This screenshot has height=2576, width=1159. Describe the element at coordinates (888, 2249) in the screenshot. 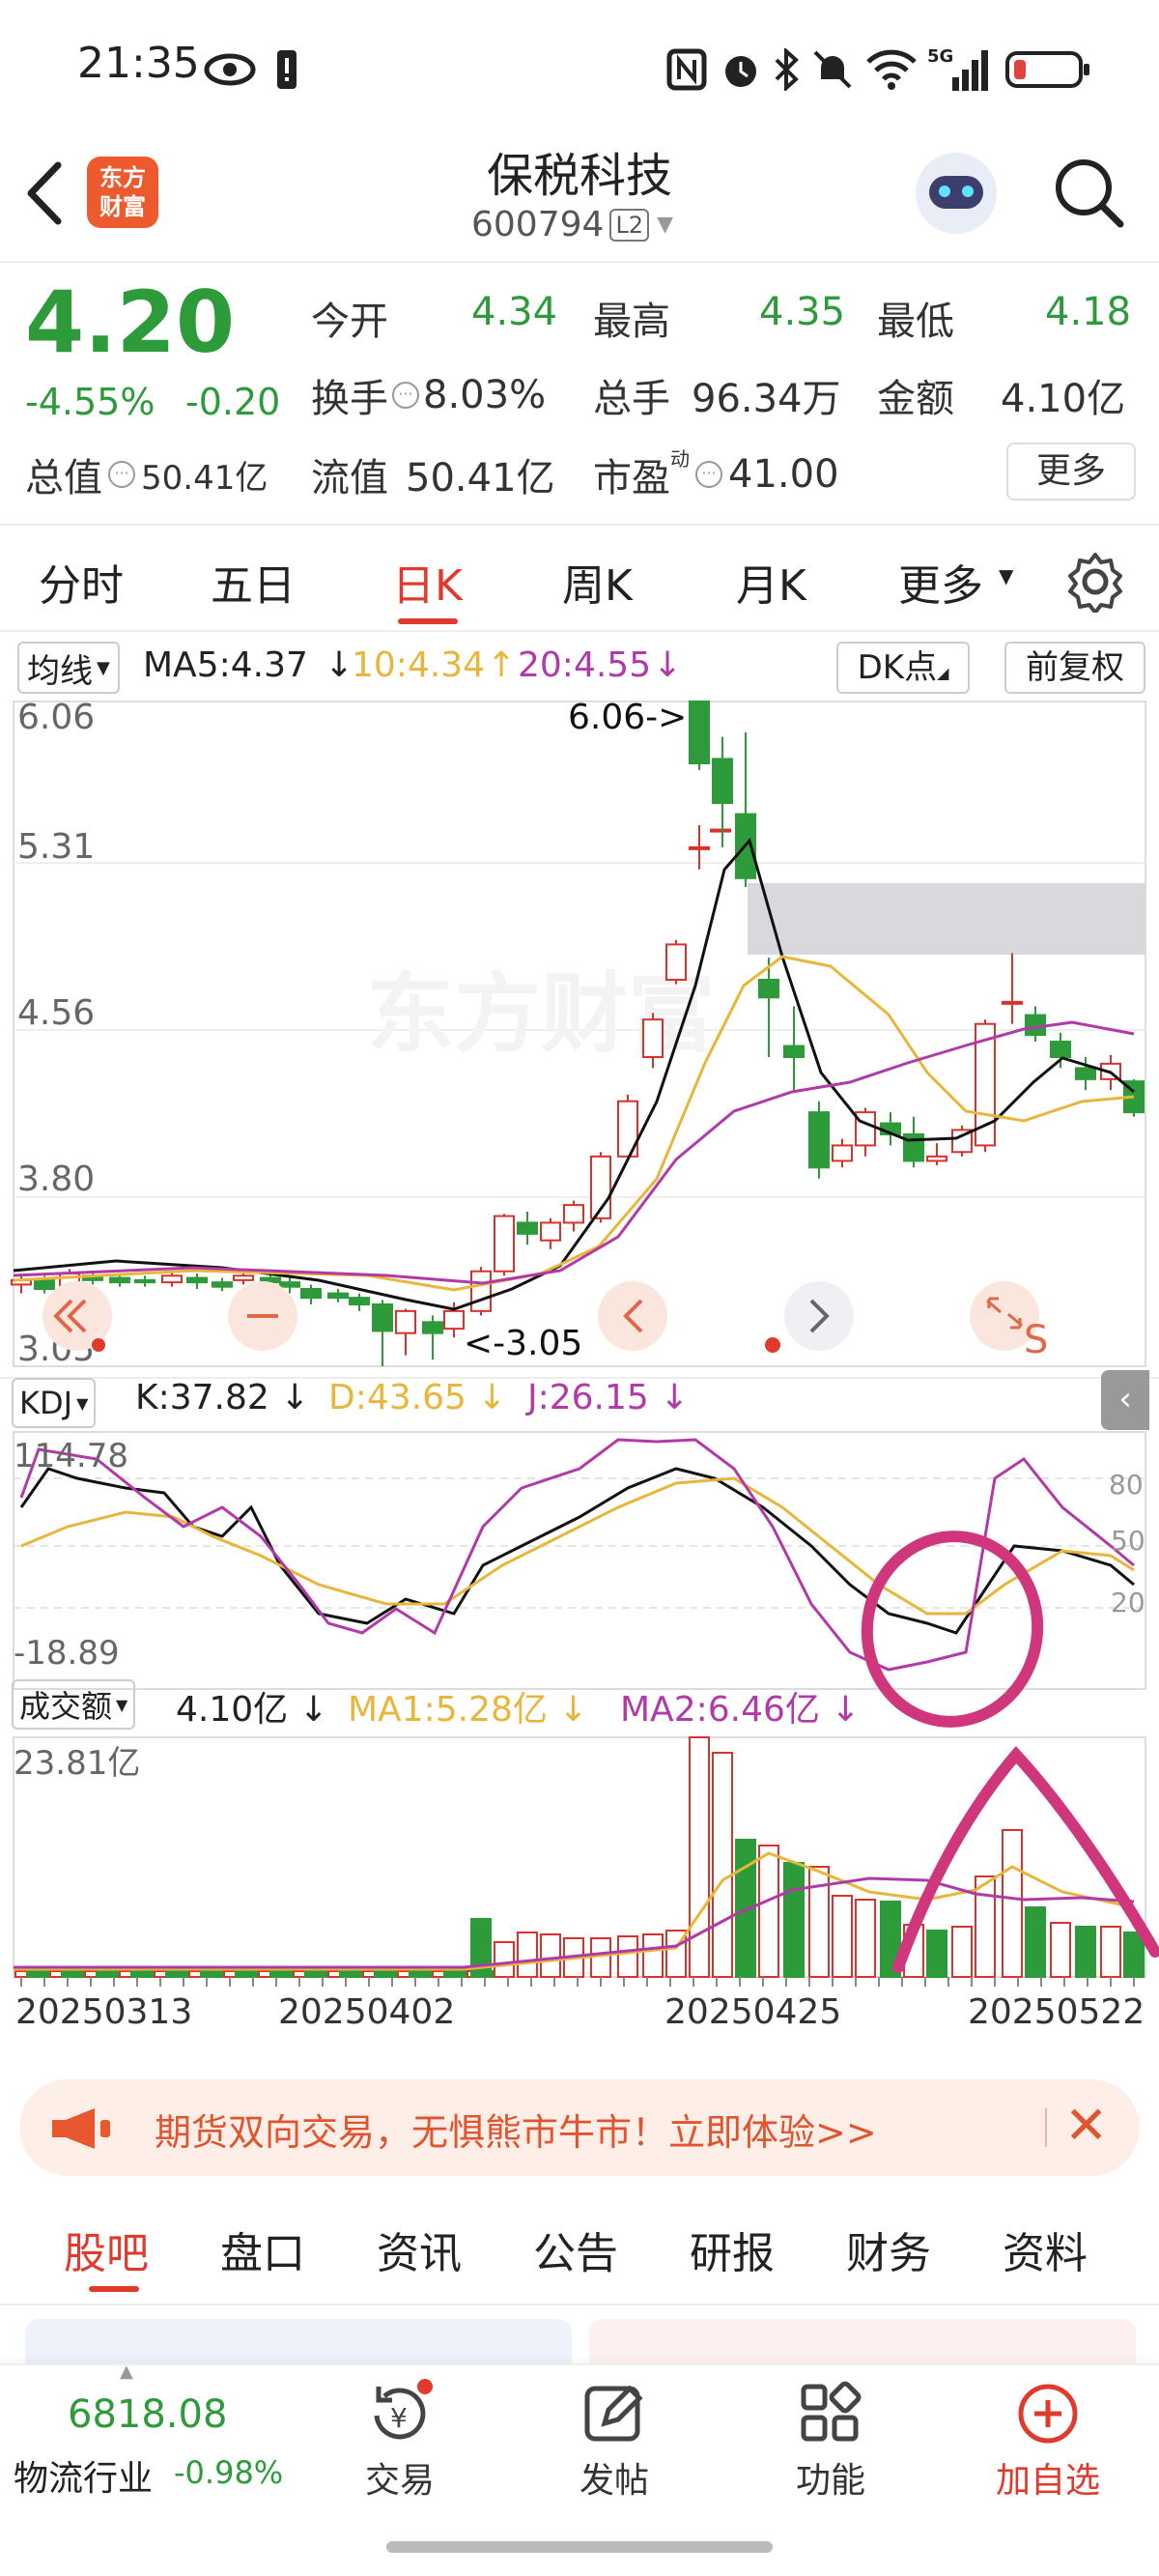

I see `tab-finance: 财务` at that location.